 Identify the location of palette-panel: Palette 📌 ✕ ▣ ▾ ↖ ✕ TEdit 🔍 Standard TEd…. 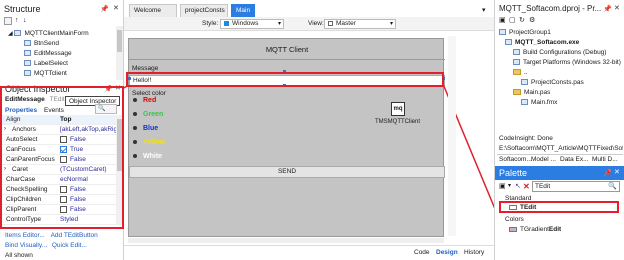
(559, 213).